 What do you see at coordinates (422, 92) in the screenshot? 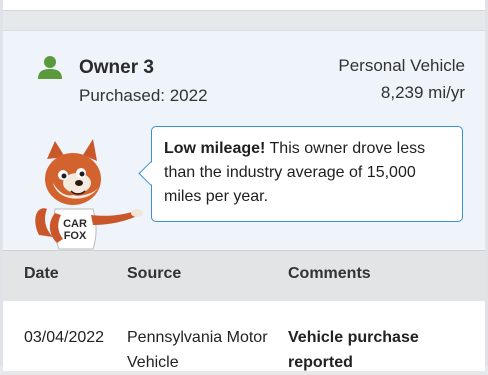
I see `annual-mileage: 8,239 mi/yr` at bounding box center [422, 92].